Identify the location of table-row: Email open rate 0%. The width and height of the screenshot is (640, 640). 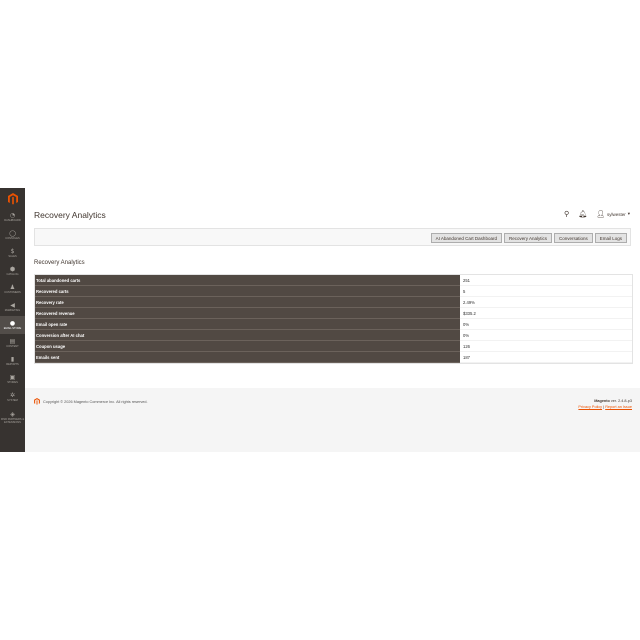
(333, 324).